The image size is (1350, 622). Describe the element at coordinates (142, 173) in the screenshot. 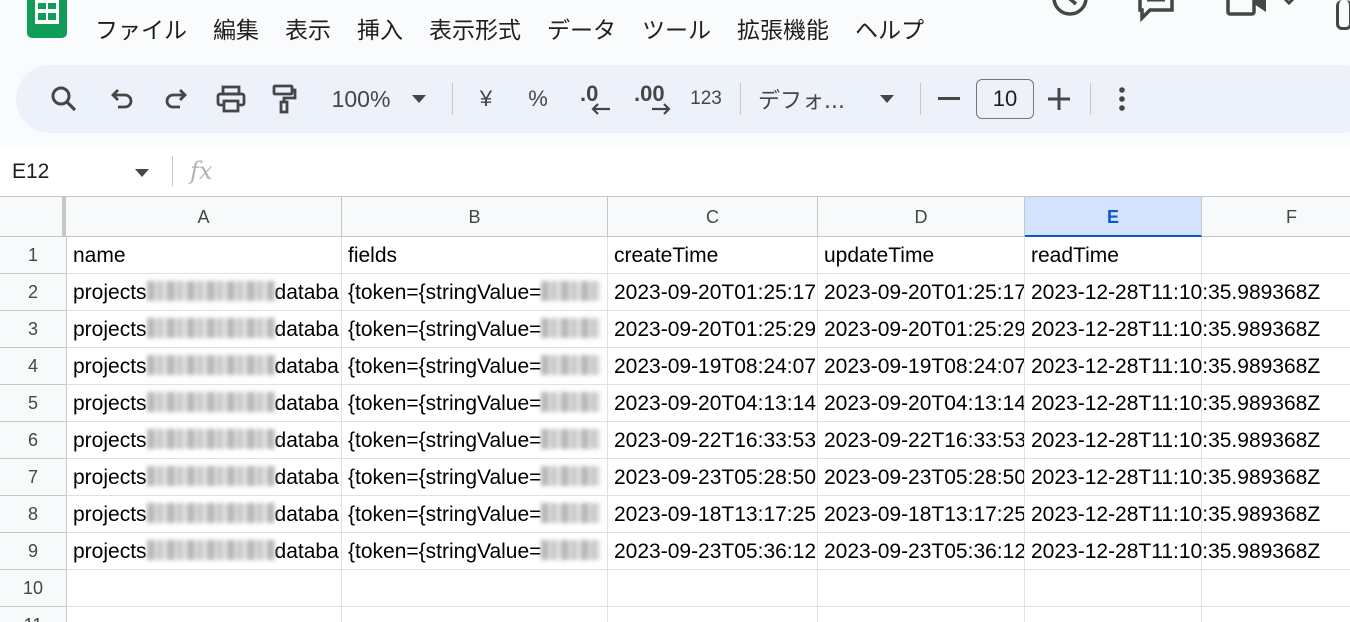

I see `chevron-down-icon` at that location.